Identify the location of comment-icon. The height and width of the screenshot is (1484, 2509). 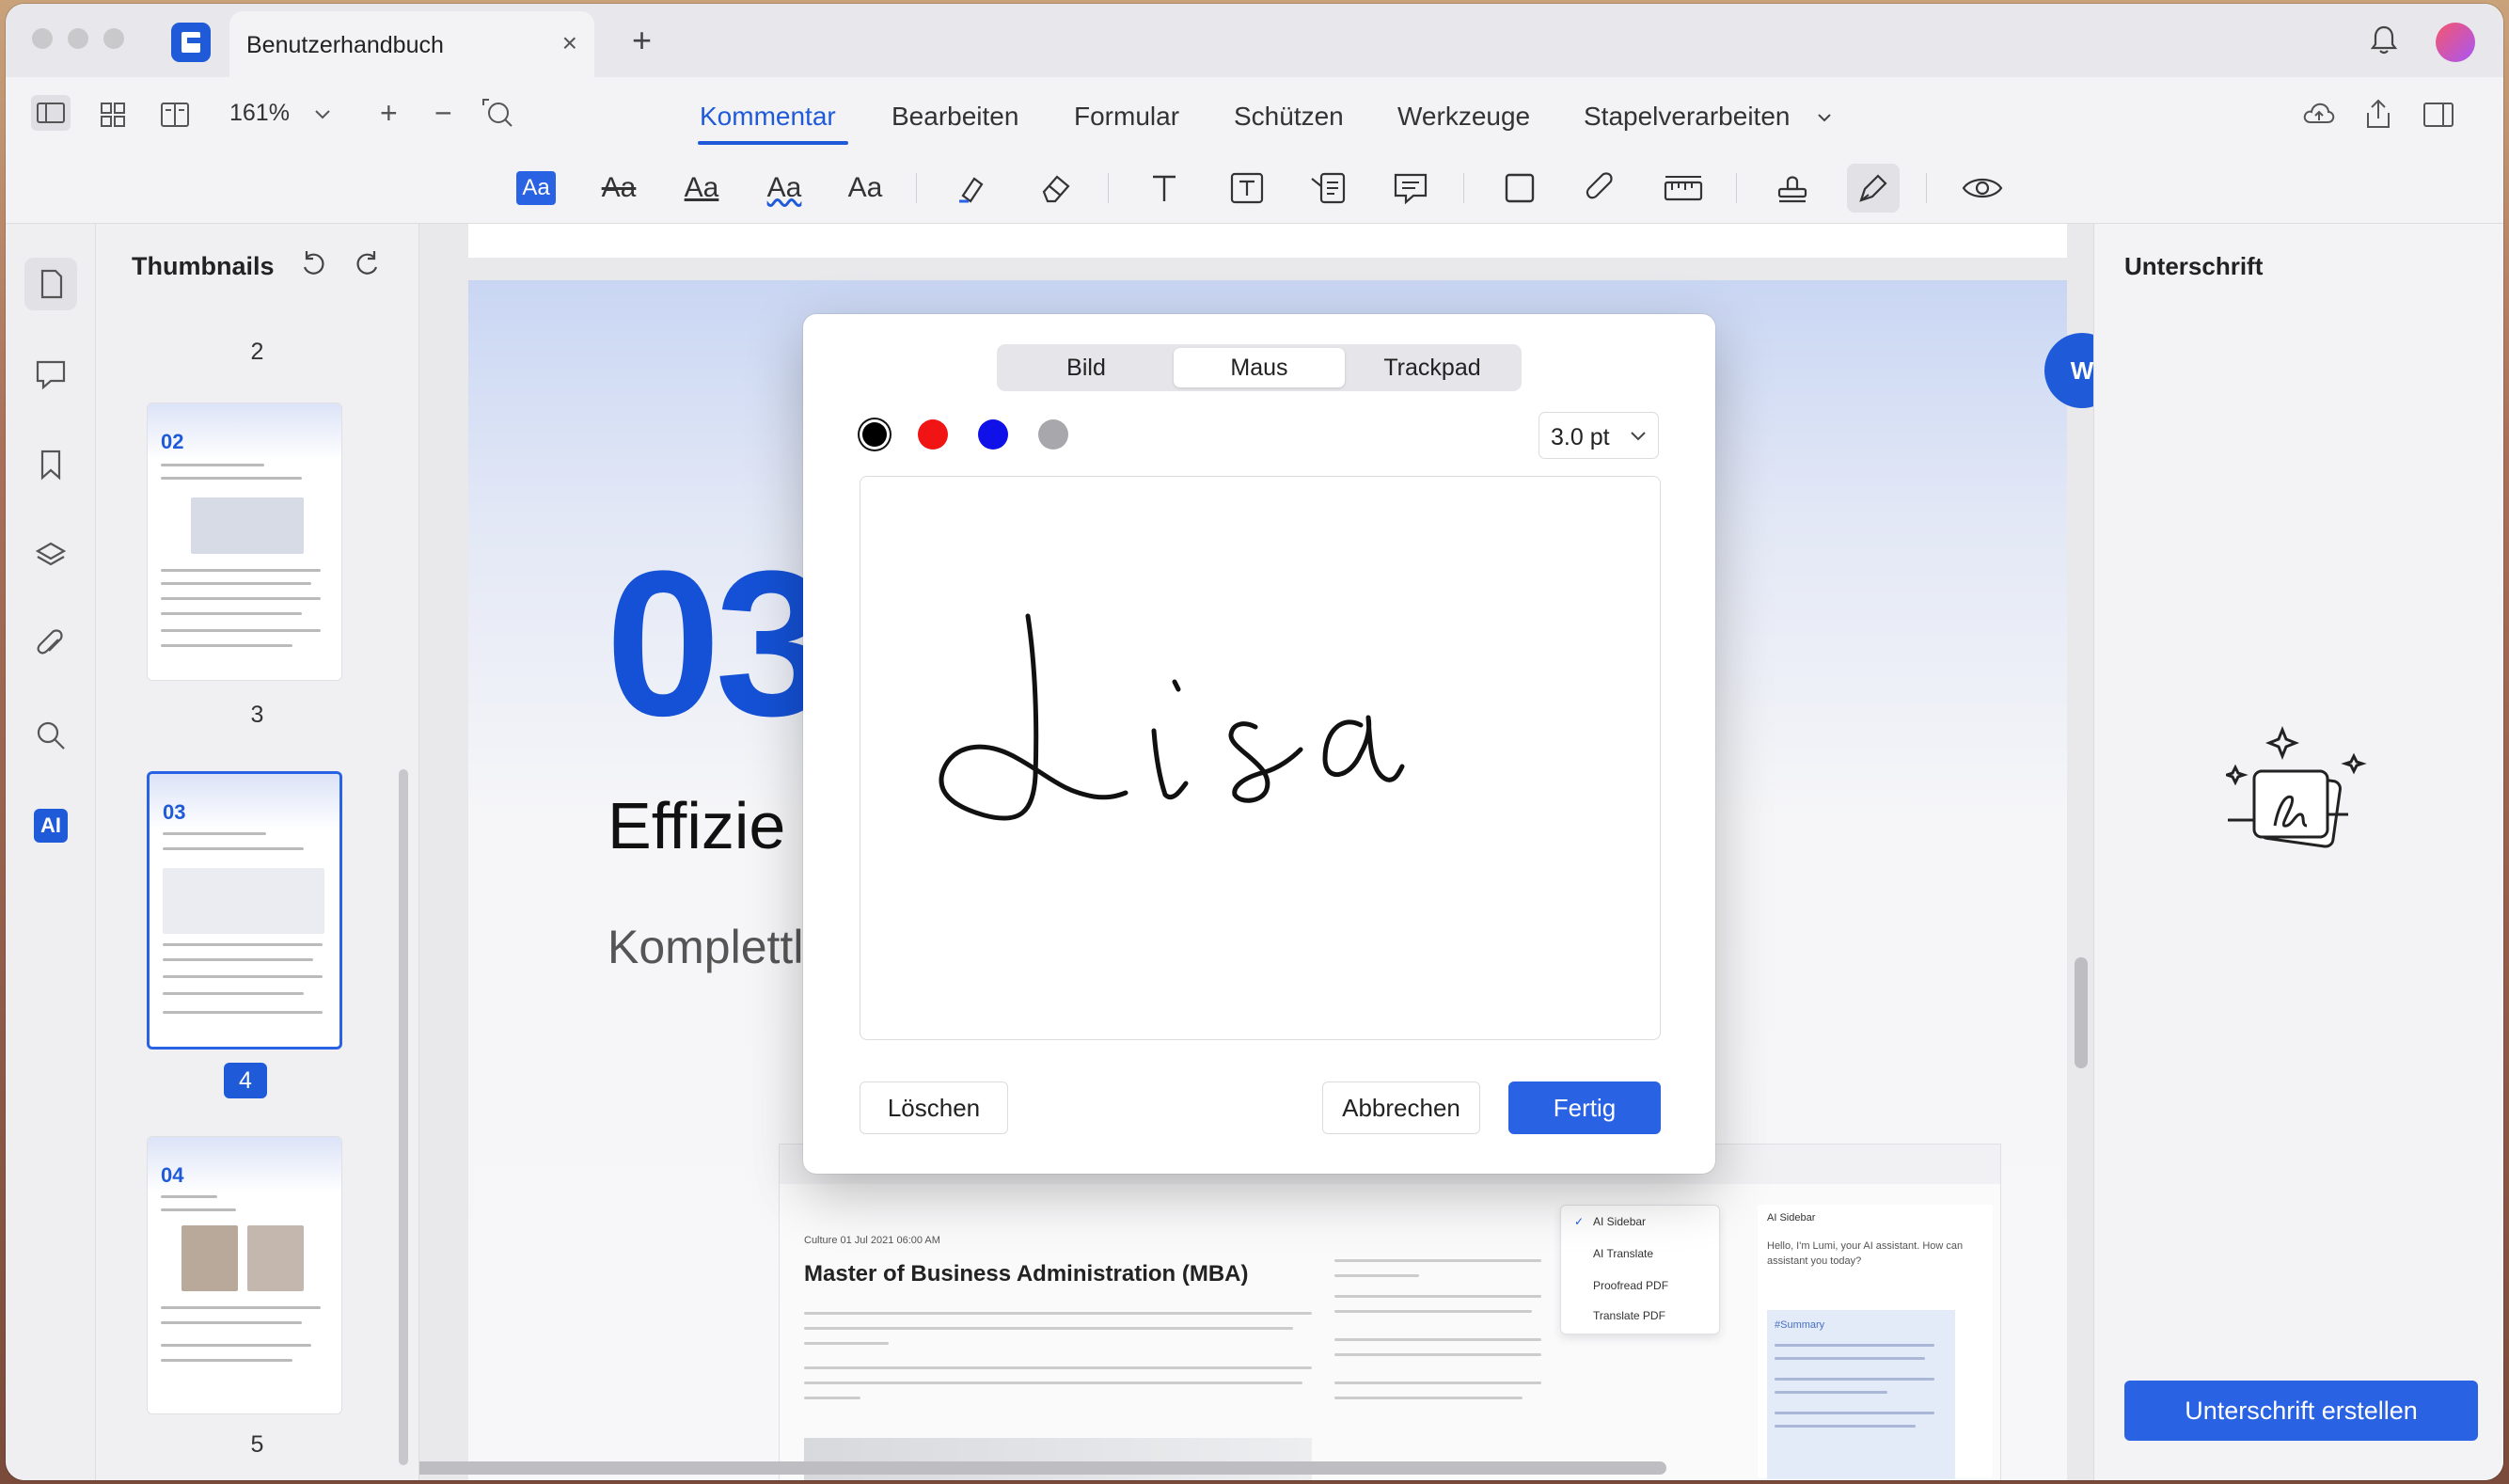
(51, 374).